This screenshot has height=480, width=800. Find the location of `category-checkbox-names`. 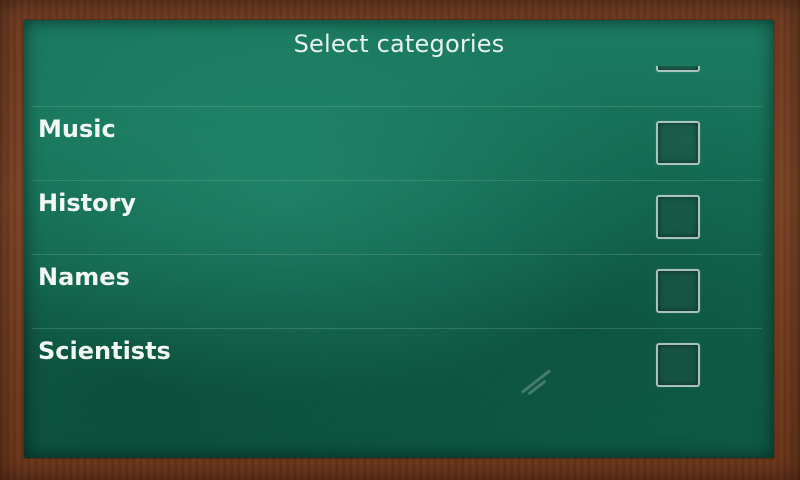

category-checkbox-names is located at coordinates (678, 291).